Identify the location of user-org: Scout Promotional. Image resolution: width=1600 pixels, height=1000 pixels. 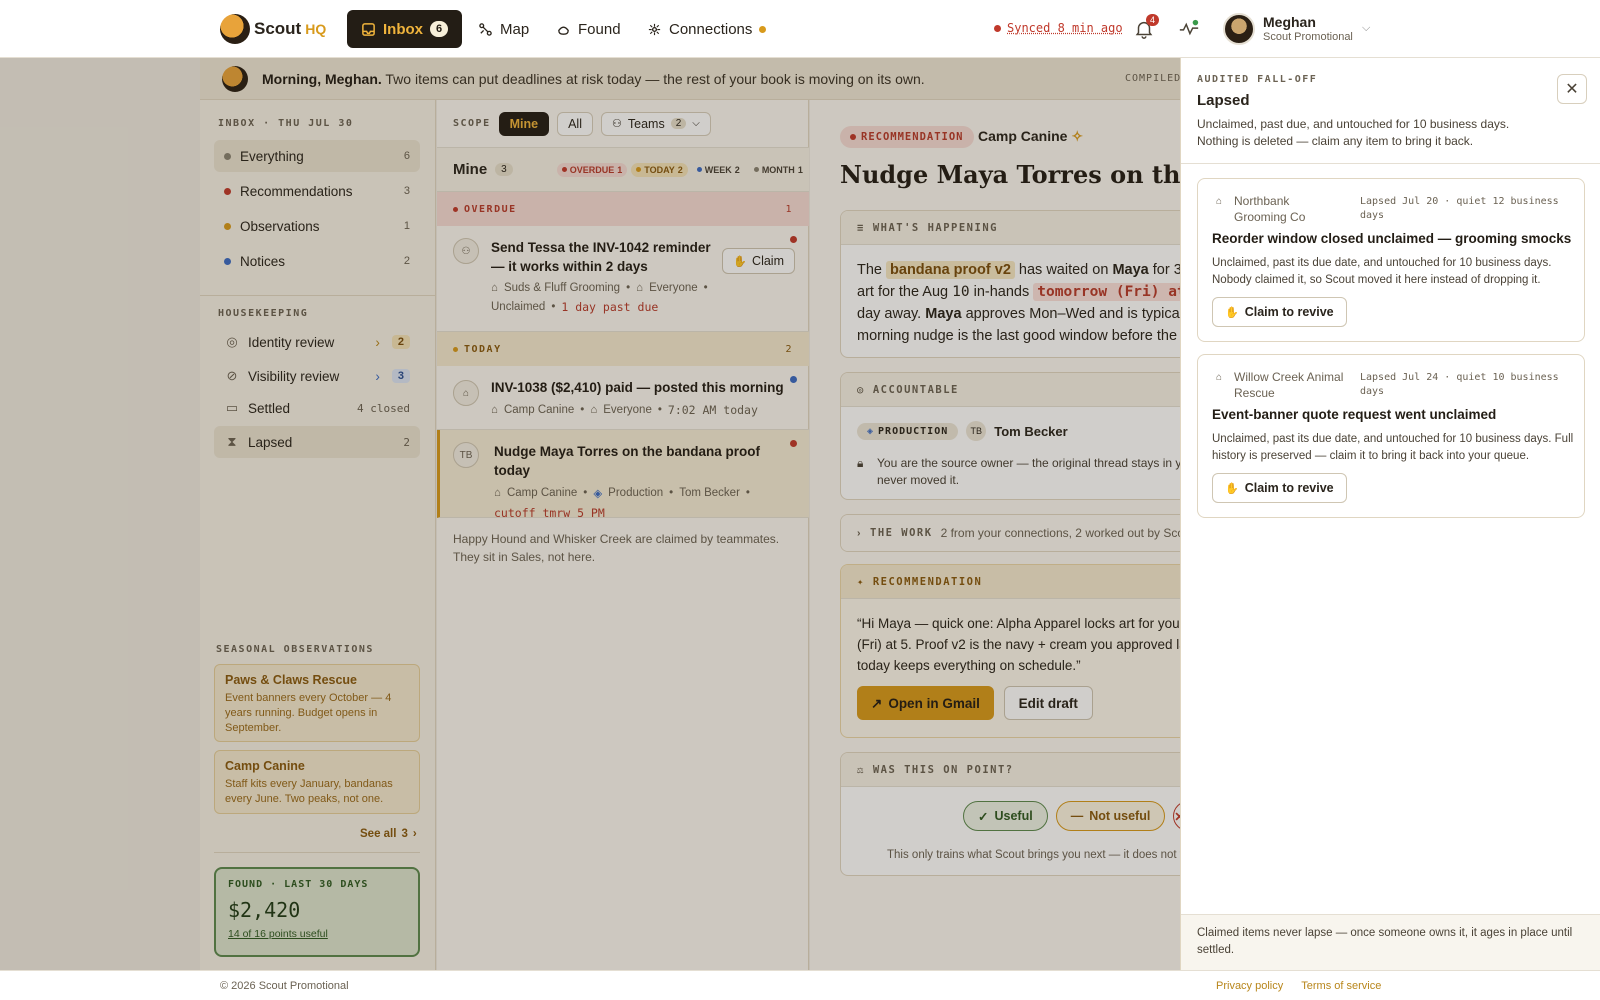
(1308, 37).